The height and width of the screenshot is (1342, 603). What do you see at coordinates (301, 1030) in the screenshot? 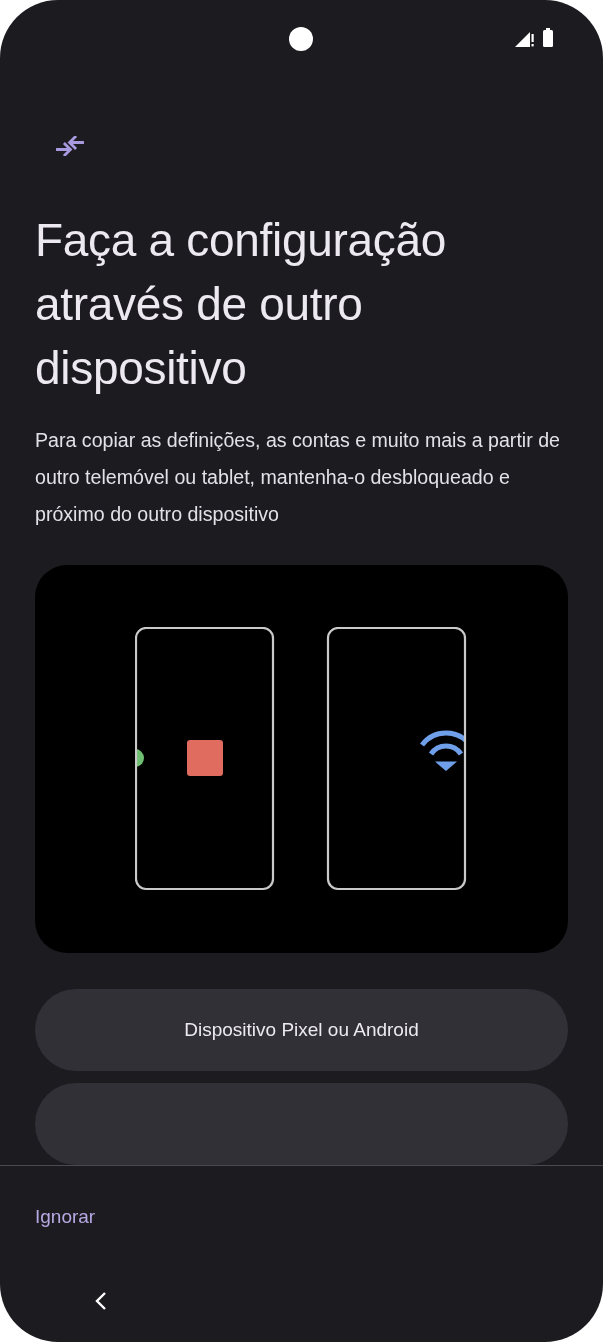
I see `option-button: Dispositivo Pixel ou Android` at bounding box center [301, 1030].